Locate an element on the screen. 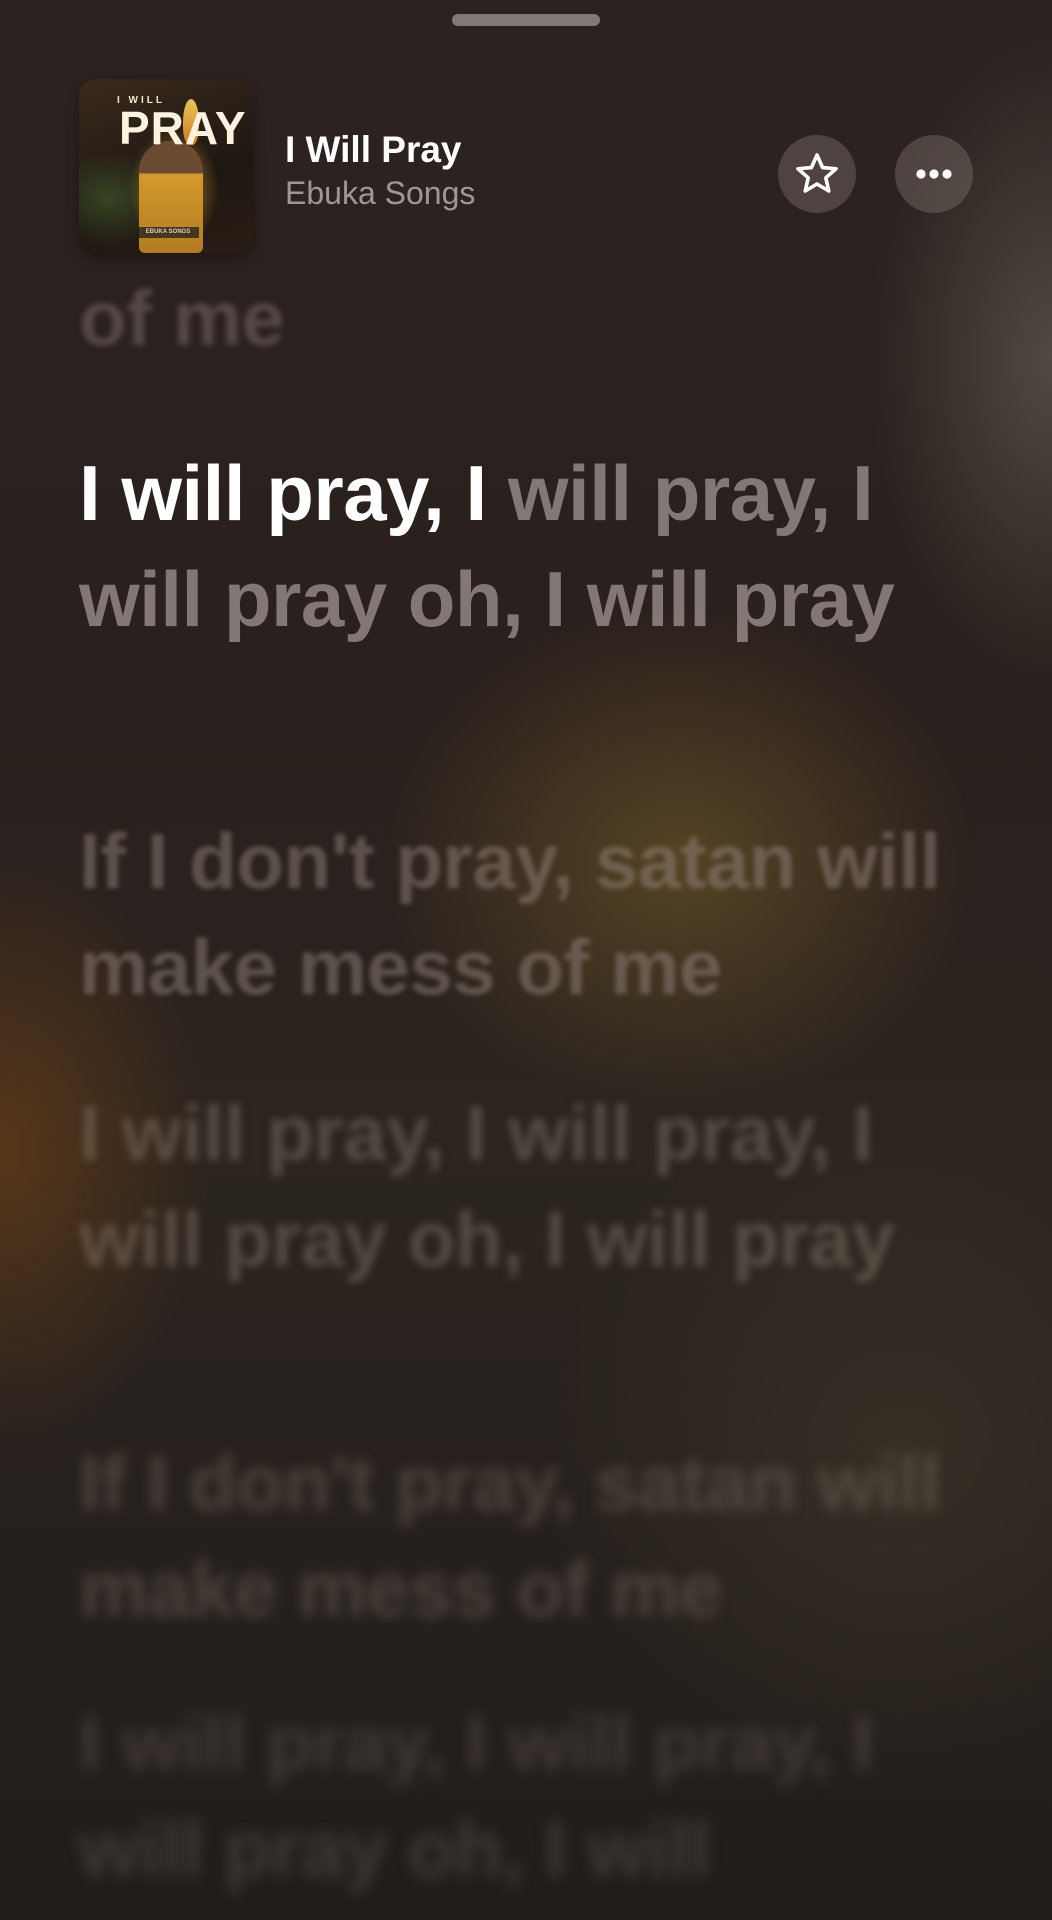 Image resolution: width=1052 pixels, height=1920 pixels. favorite-button is located at coordinates (817, 174).